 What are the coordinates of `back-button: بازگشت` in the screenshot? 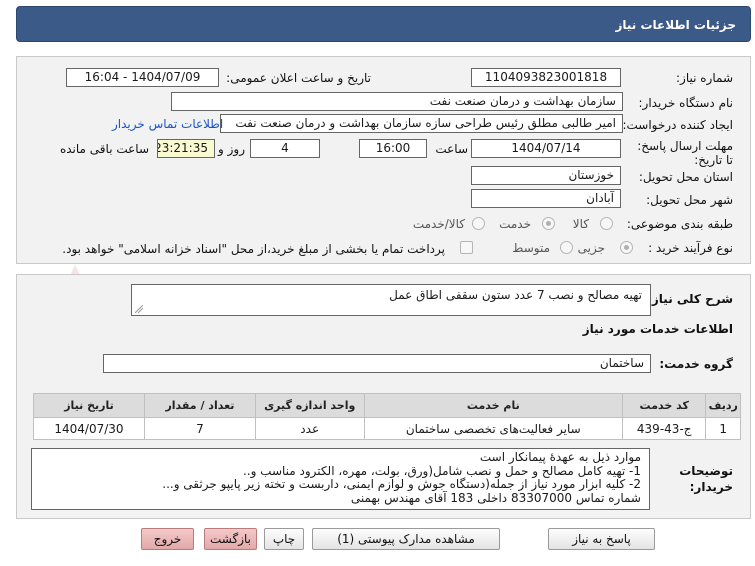 It's located at (230, 539).